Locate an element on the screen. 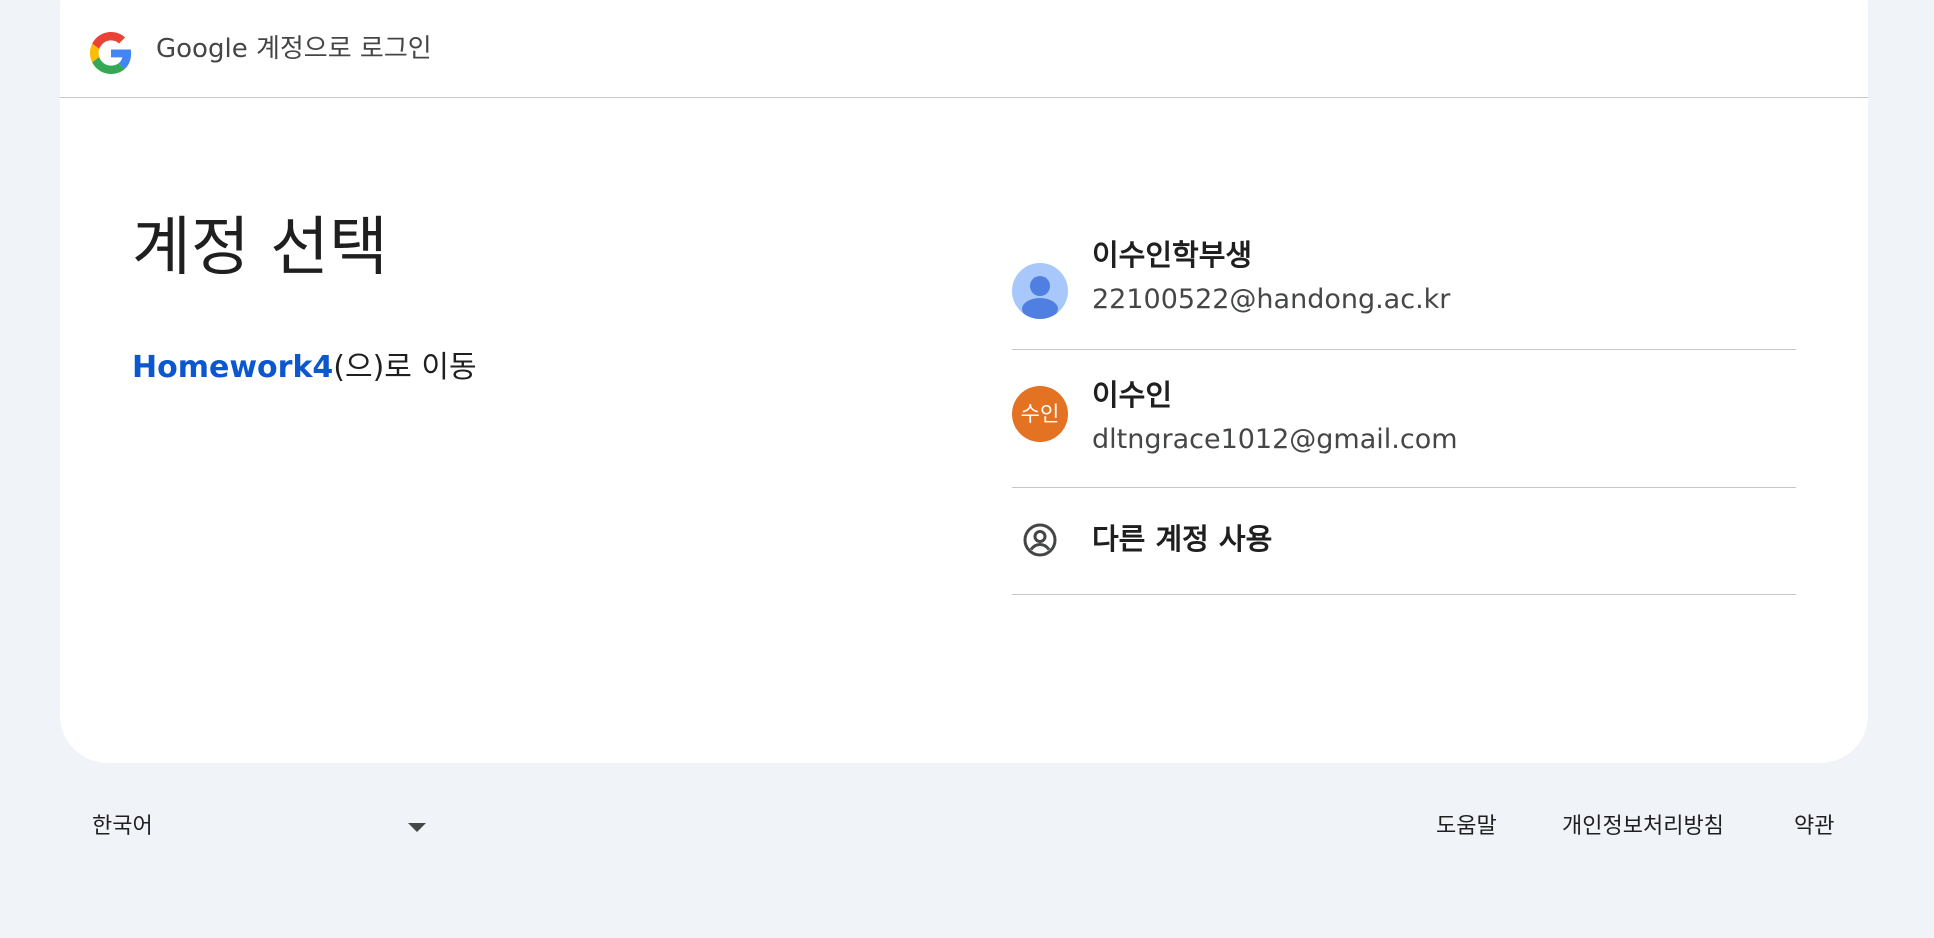  account-name: 이수인 is located at coordinates (1132, 395).